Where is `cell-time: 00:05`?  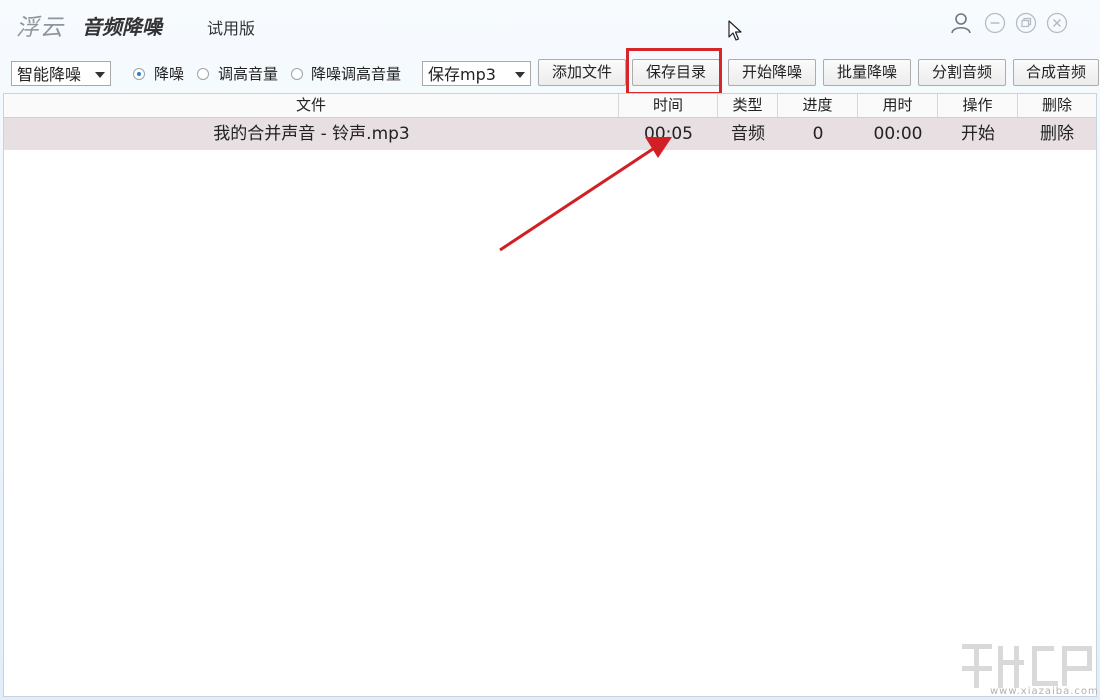
cell-time: 00:05 is located at coordinates (668, 134).